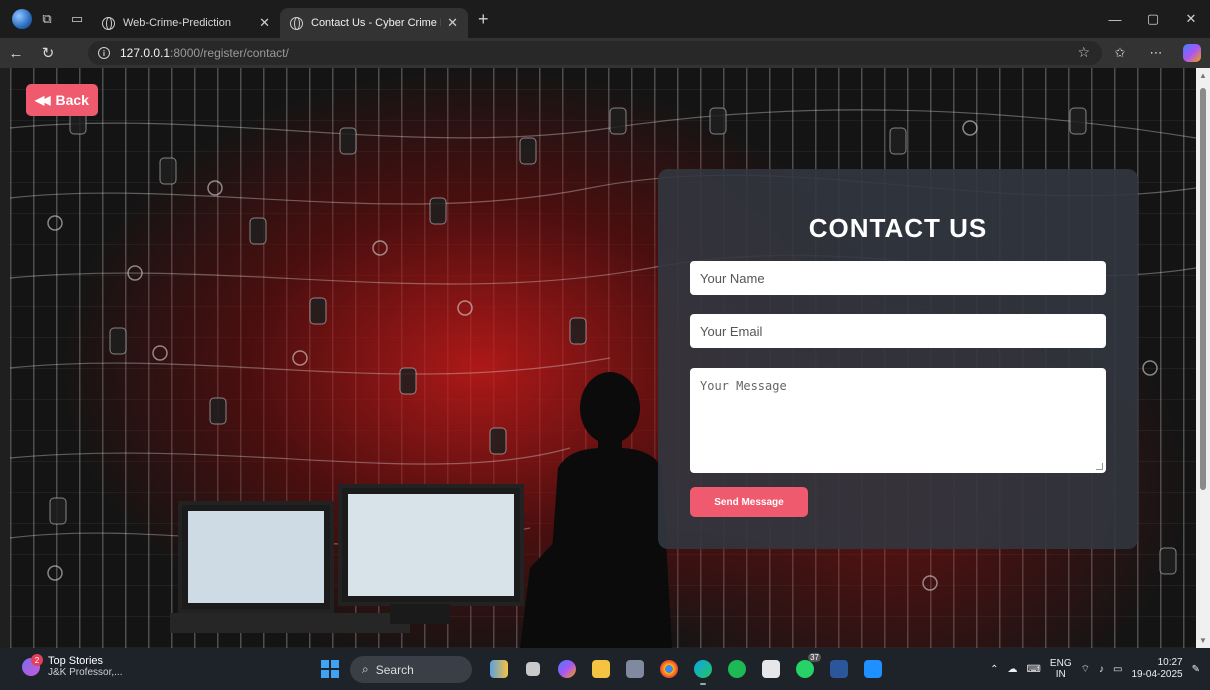 The width and height of the screenshot is (1210, 690). I want to click on tab-web-crime-prediction: Web-Crime-Prediction ✕, so click(186, 23).